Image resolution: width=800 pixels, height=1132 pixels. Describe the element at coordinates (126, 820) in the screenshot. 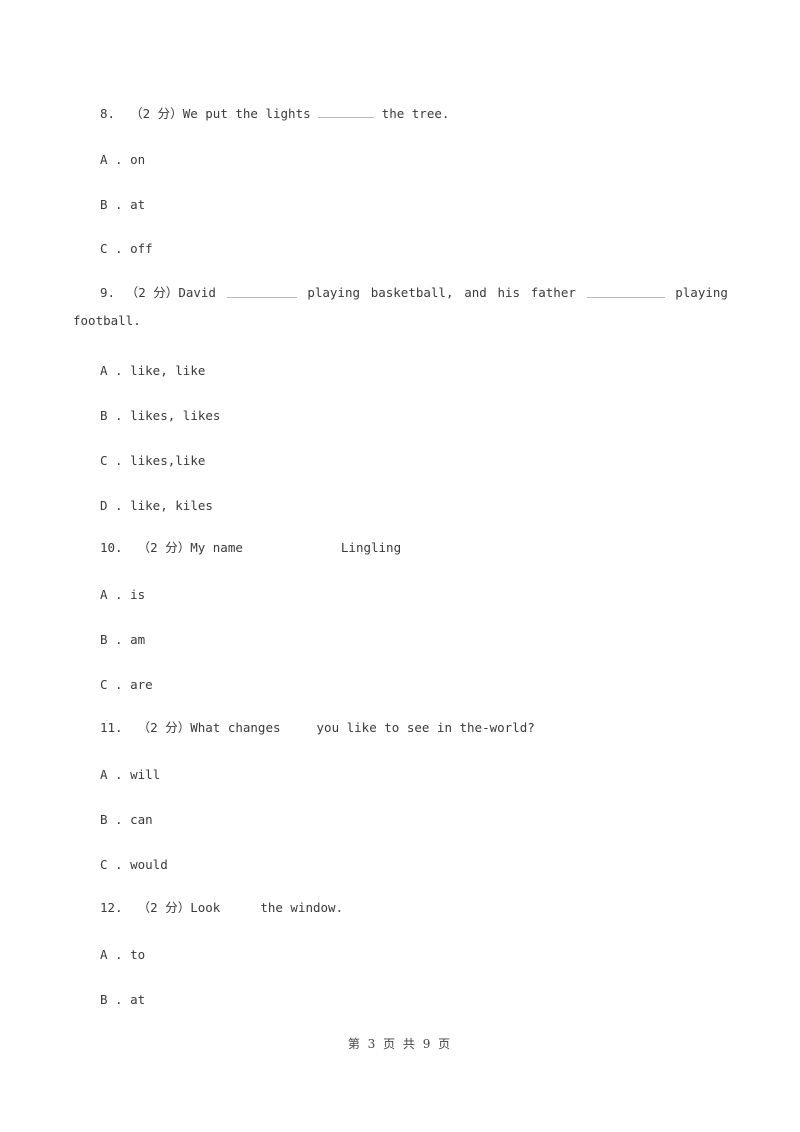

I see `question-11-option-b: B . can` at that location.